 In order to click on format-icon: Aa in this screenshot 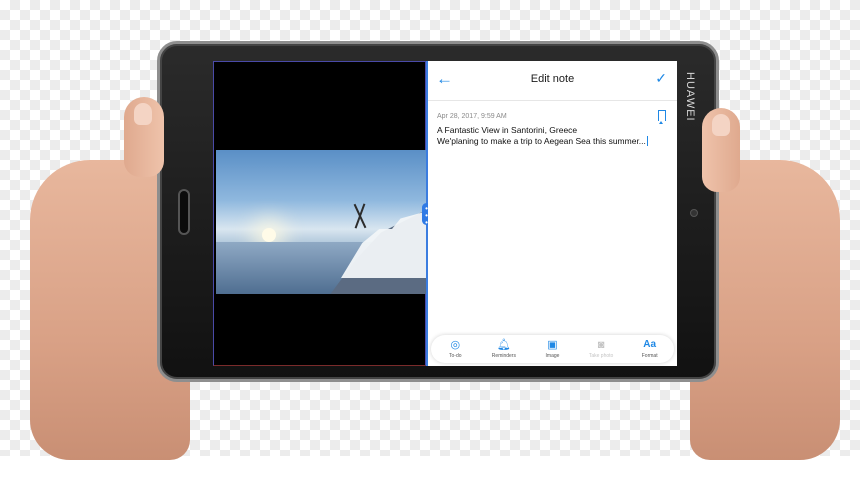, I will do `click(650, 344)`.